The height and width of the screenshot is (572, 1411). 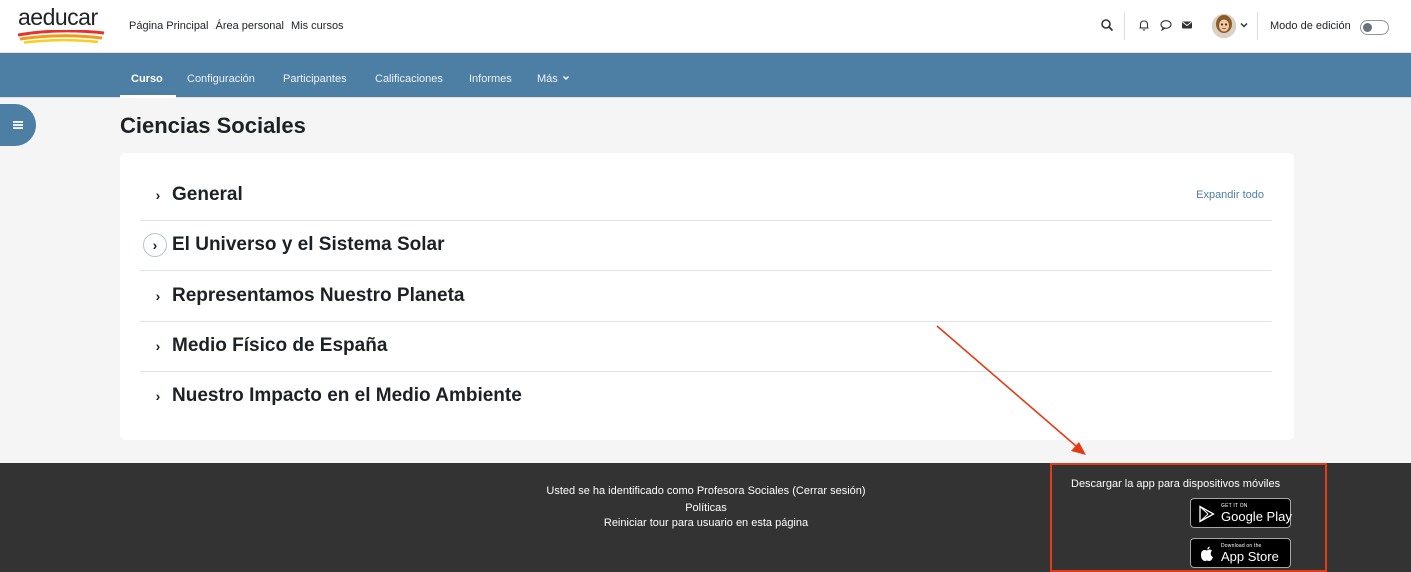 I want to click on toggle-knob, so click(x=1367, y=27).